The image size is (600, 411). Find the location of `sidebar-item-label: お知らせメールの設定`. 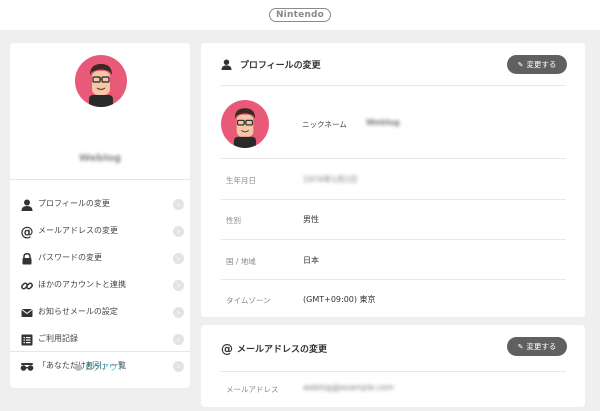

sidebar-item-label: お知らせメールの設定 is located at coordinates (78, 311).